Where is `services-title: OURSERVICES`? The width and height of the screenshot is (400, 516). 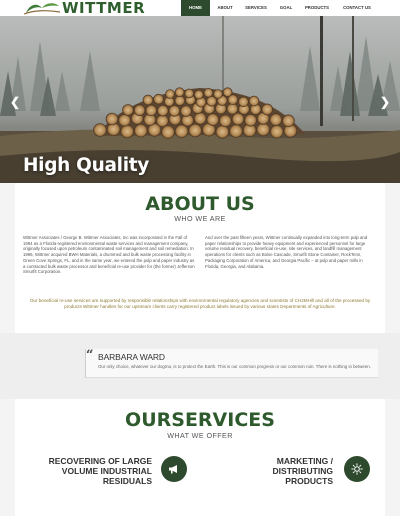 services-title: OURSERVICES is located at coordinates (200, 420).